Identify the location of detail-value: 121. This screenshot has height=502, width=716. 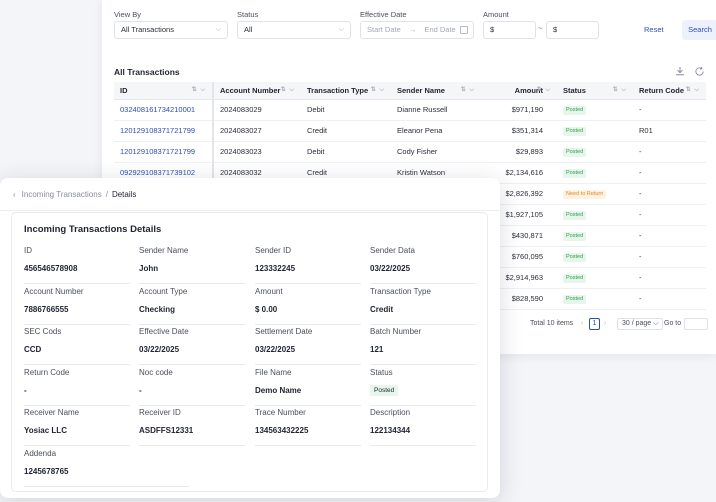
(377, 349).